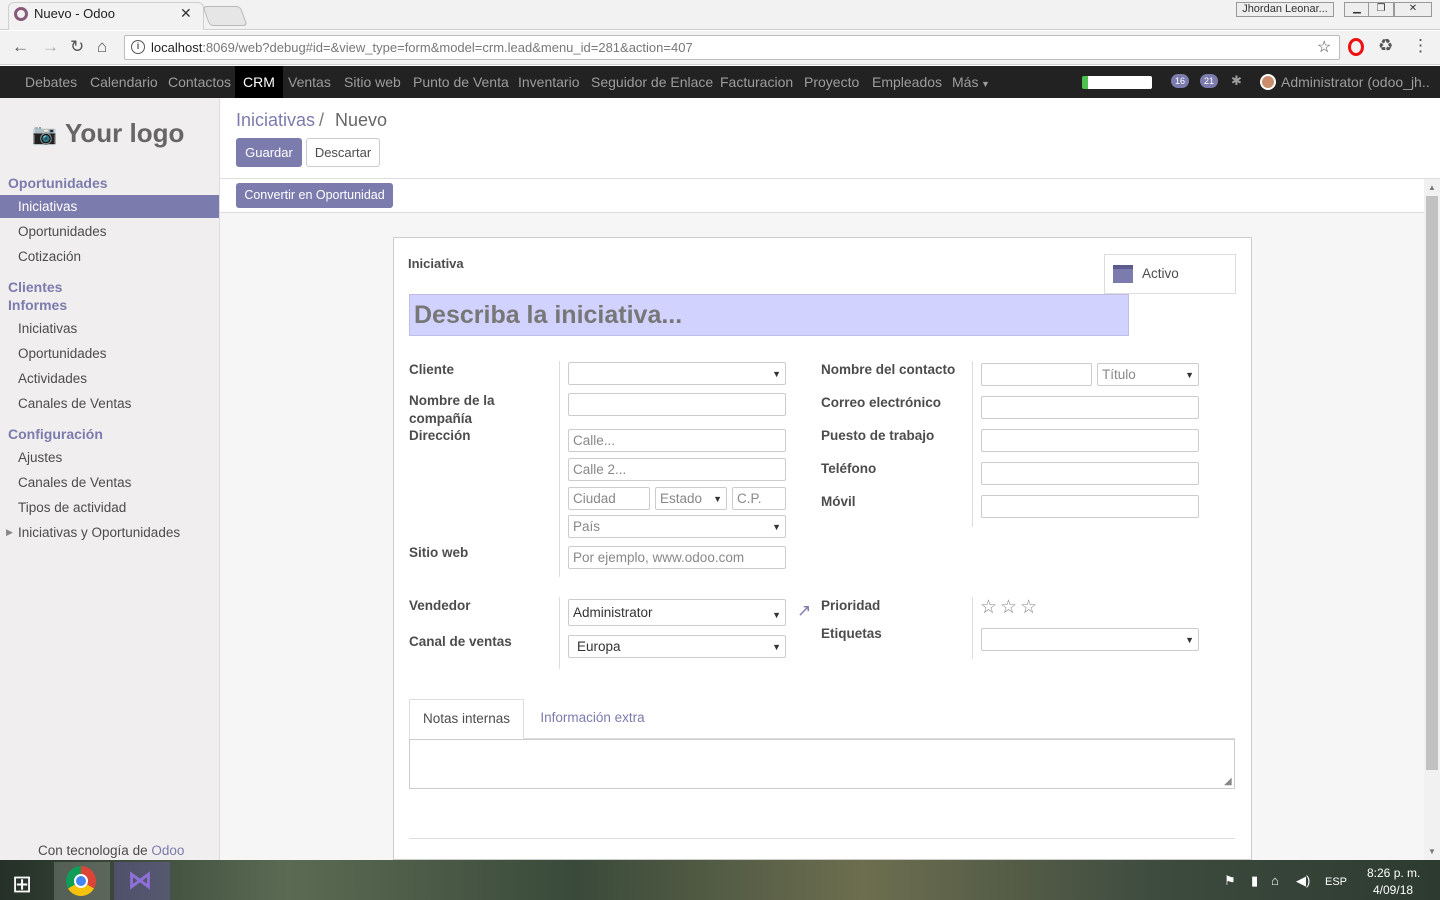 This screenshot has height=900, width=1440. Describe the element at coordinates (309, 82) in the screenshot. I see `nav-ventas: Ventas` at that location.